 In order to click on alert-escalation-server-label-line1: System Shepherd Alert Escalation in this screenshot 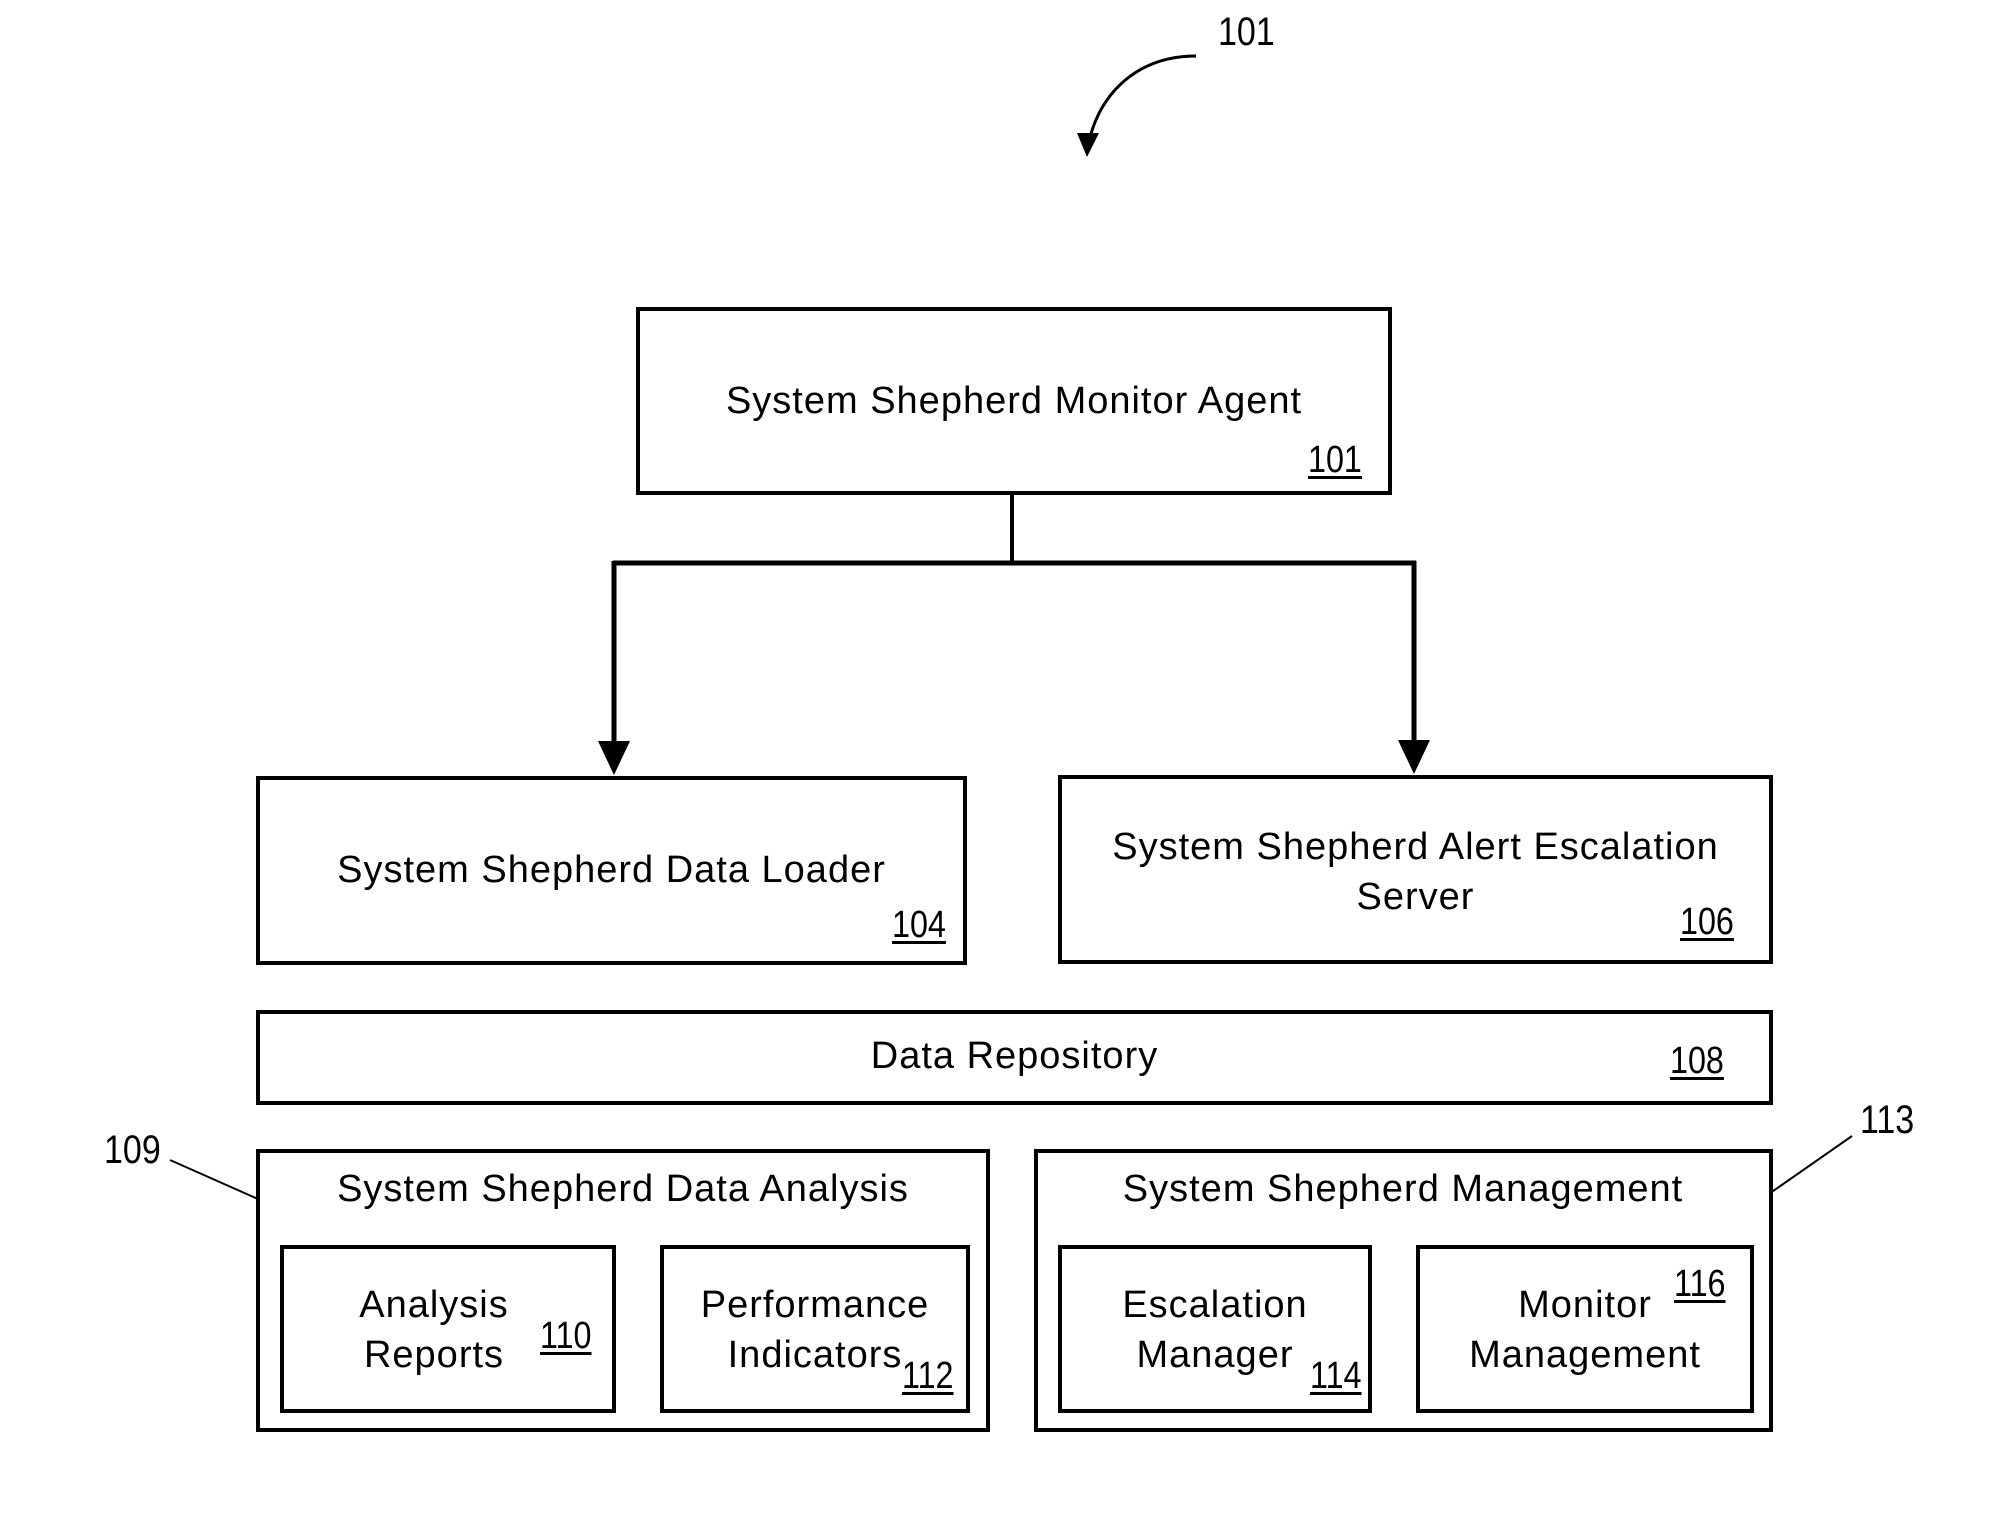, I will do `click(1415, 847)`.